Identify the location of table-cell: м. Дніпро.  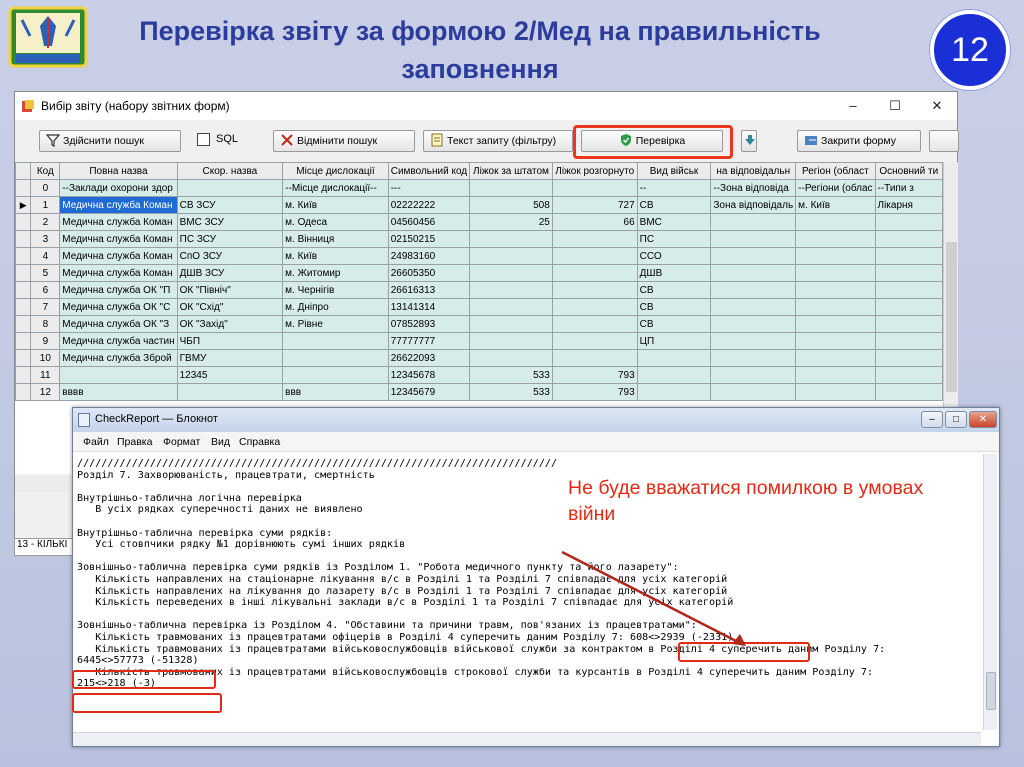
(335, 307).